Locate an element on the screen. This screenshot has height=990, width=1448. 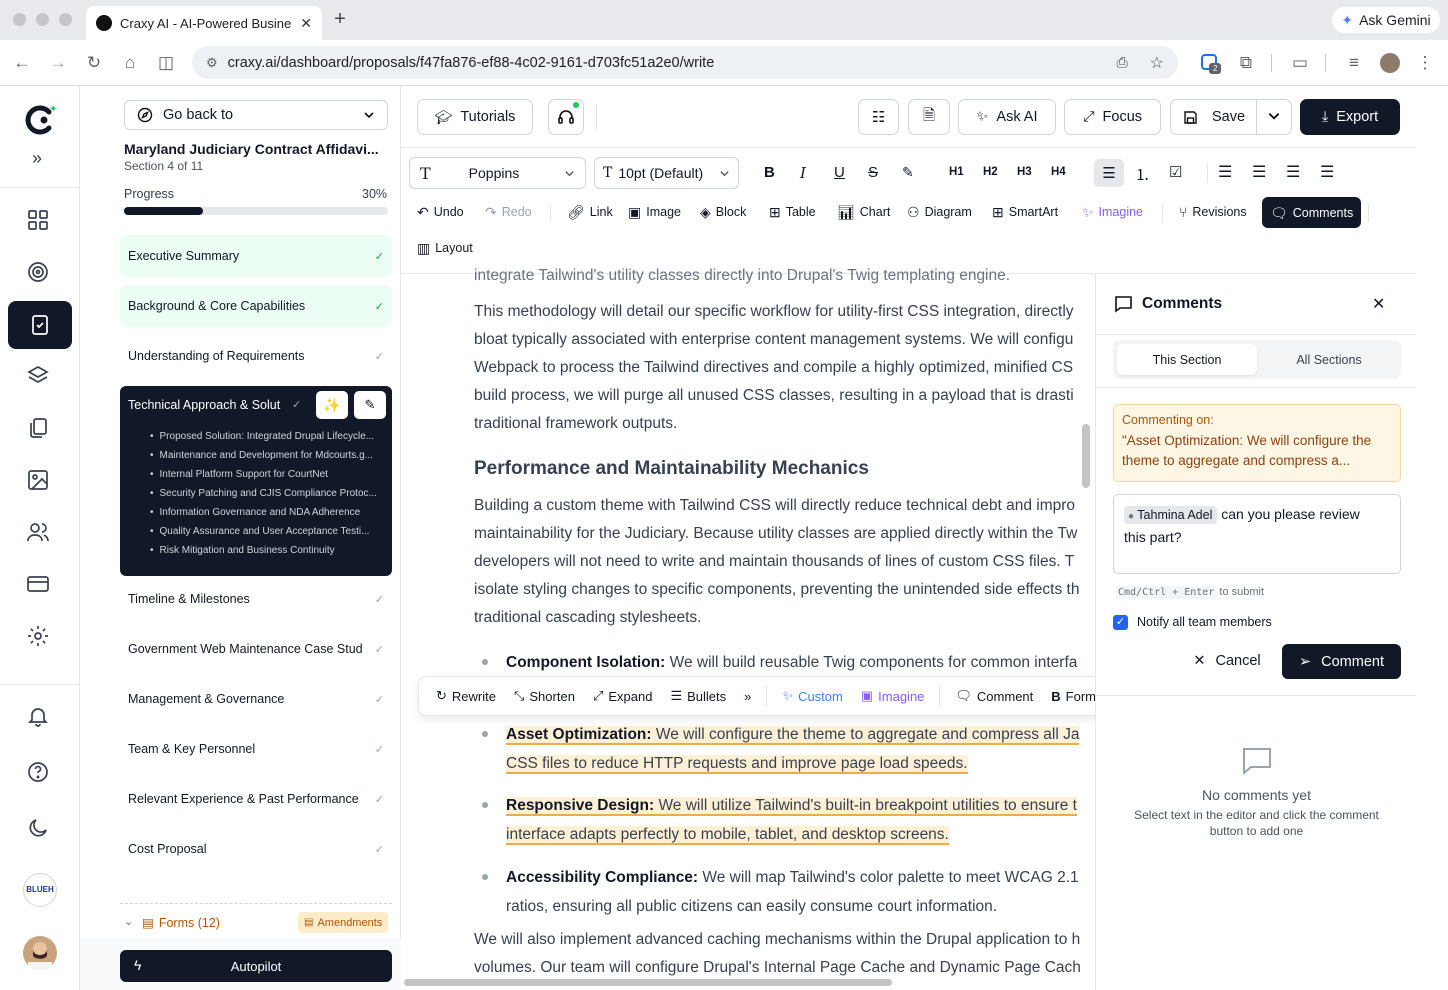
cancel-comment-button: ✕ Cancel is located at coordinates (1227, 661).